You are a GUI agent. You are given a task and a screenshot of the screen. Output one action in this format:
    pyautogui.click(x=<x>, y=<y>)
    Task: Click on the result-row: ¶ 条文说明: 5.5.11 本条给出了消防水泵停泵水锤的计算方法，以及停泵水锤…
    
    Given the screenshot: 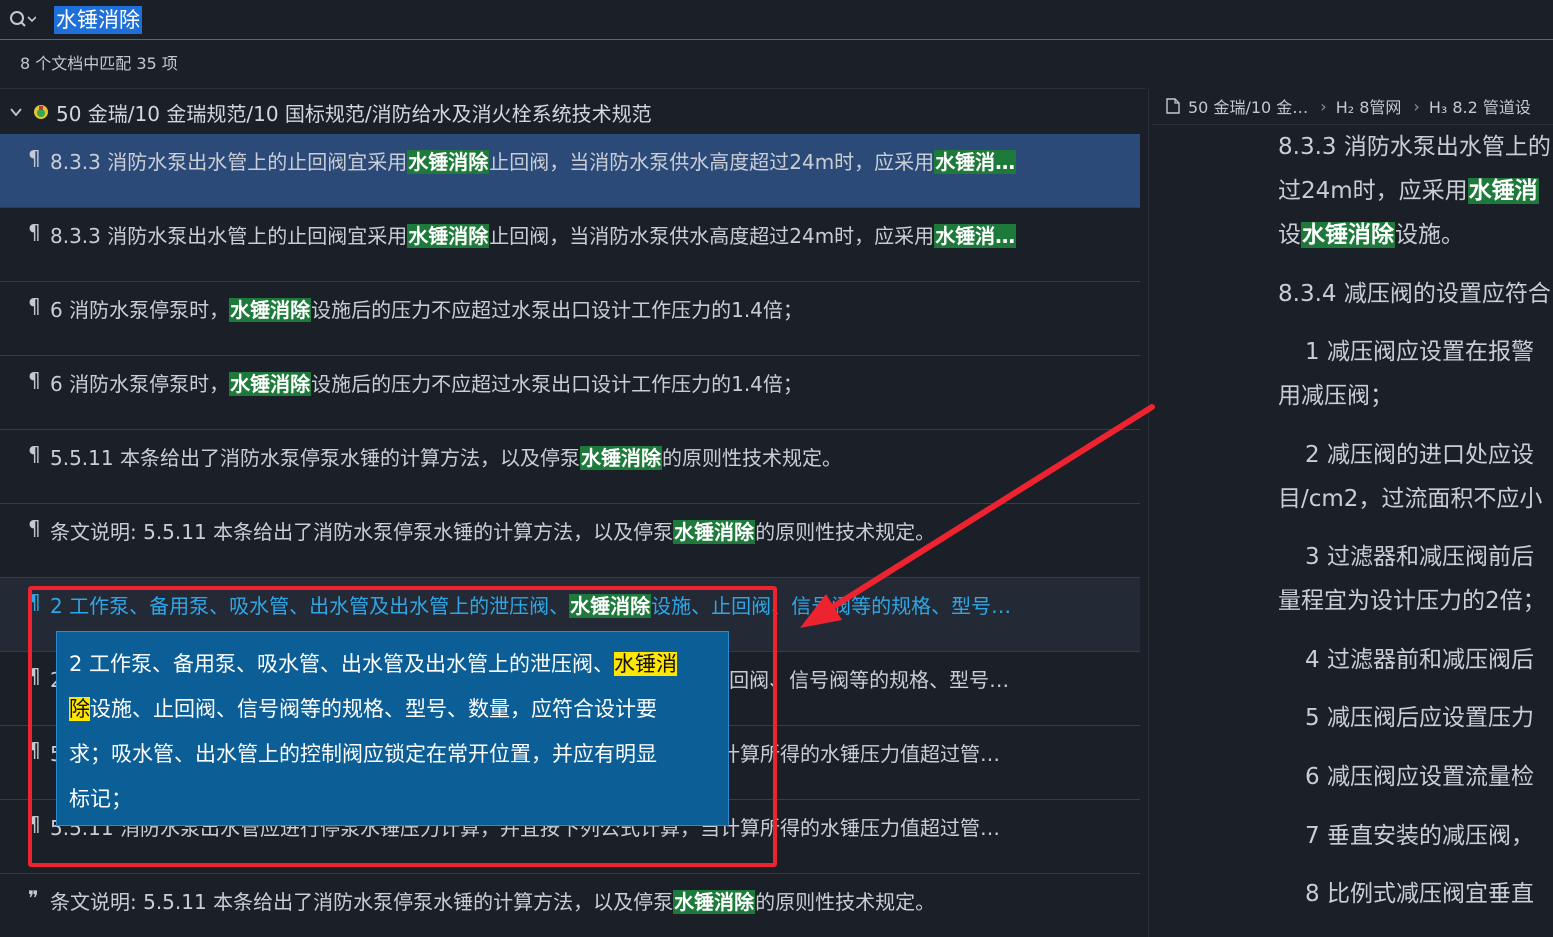 What is the action you would take?
    pyautogui.click(x=570, y=541)
    